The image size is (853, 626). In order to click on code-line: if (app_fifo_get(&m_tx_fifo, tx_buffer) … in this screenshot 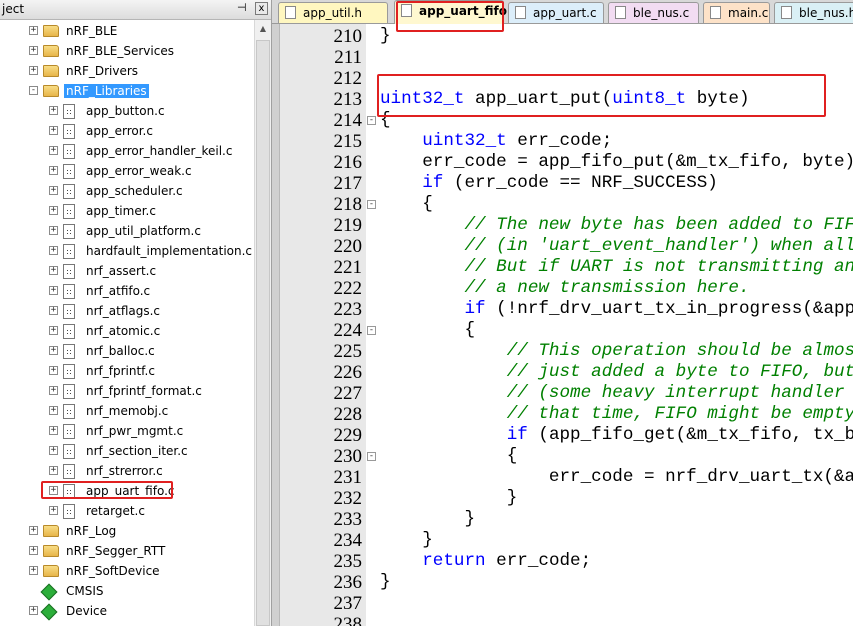, I will do `click(616, 435)`.